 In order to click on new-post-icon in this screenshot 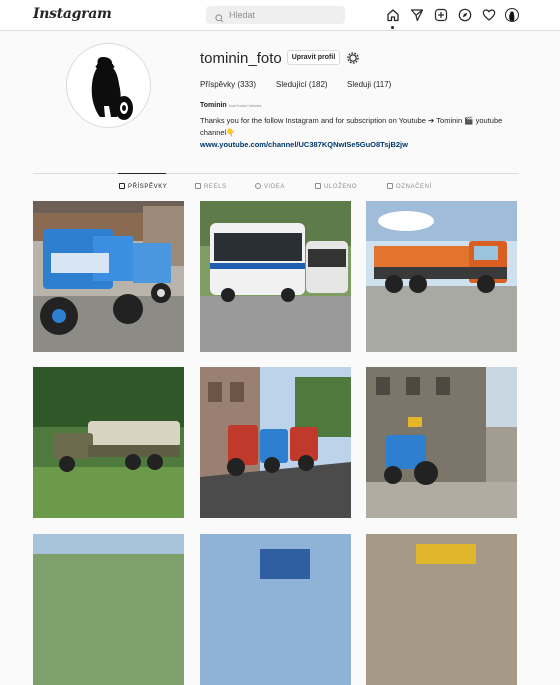, I will do `click(441, 15)`.